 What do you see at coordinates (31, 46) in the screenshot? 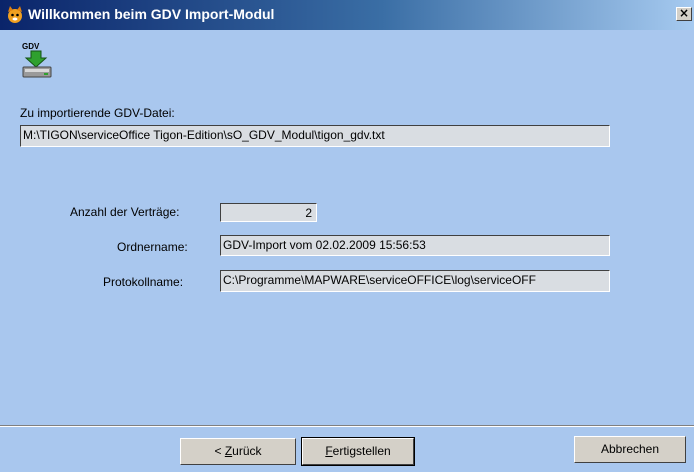
I see `gdv-logo-text: GDV` at bounding box center [31, 46].